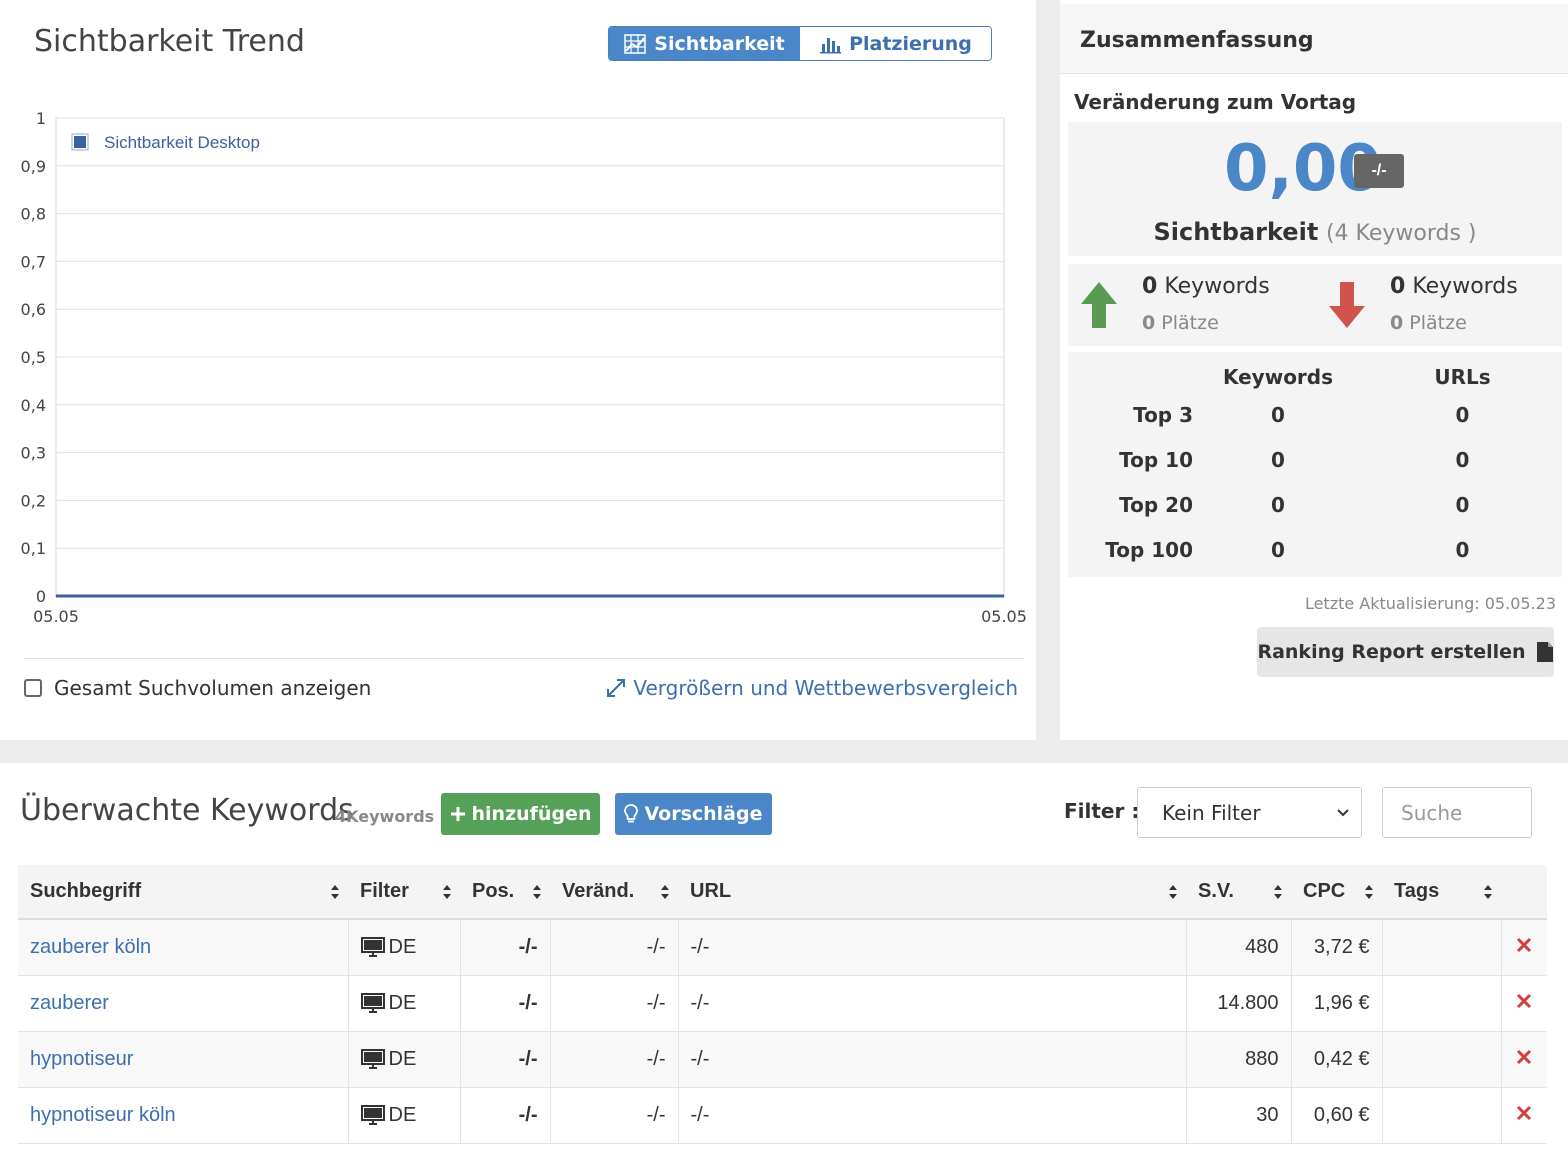 The height and width of the screenshot is (1162, 1568). I want to click on keywords-title: Überwachte Keywords, so click(187, 810).